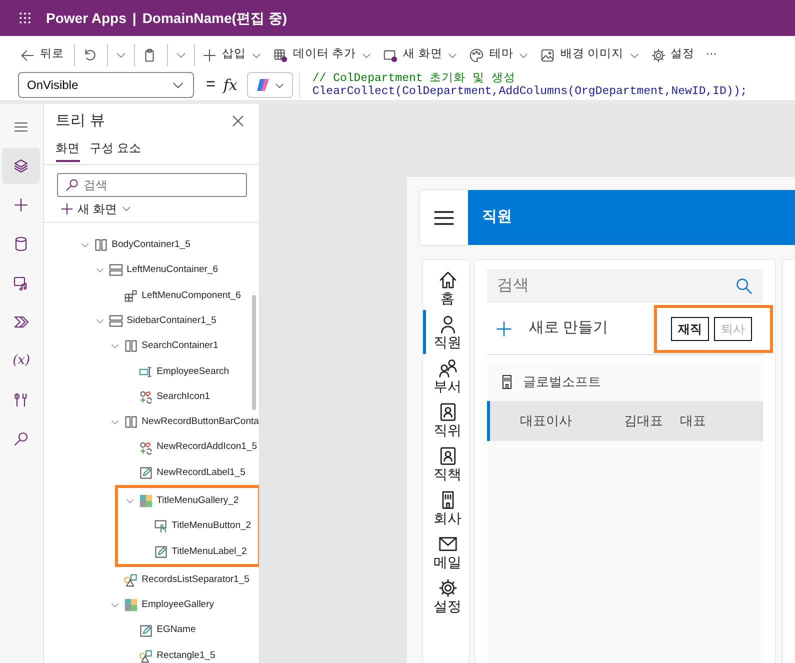 Image resolution: width=795 pixels, height=663 pixels. Describe the element at coordinates (25, 18) in the screenshot. I see `app-launcher-button` at that location.